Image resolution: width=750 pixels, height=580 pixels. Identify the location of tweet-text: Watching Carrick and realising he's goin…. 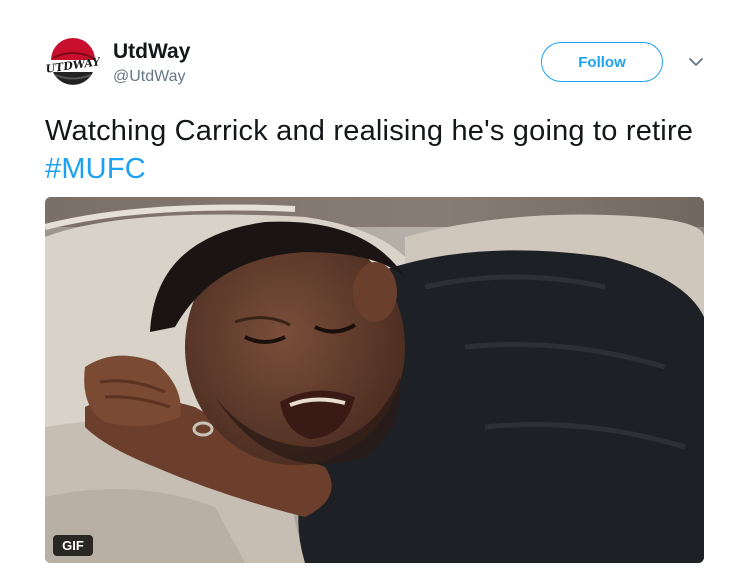
(375, 150).